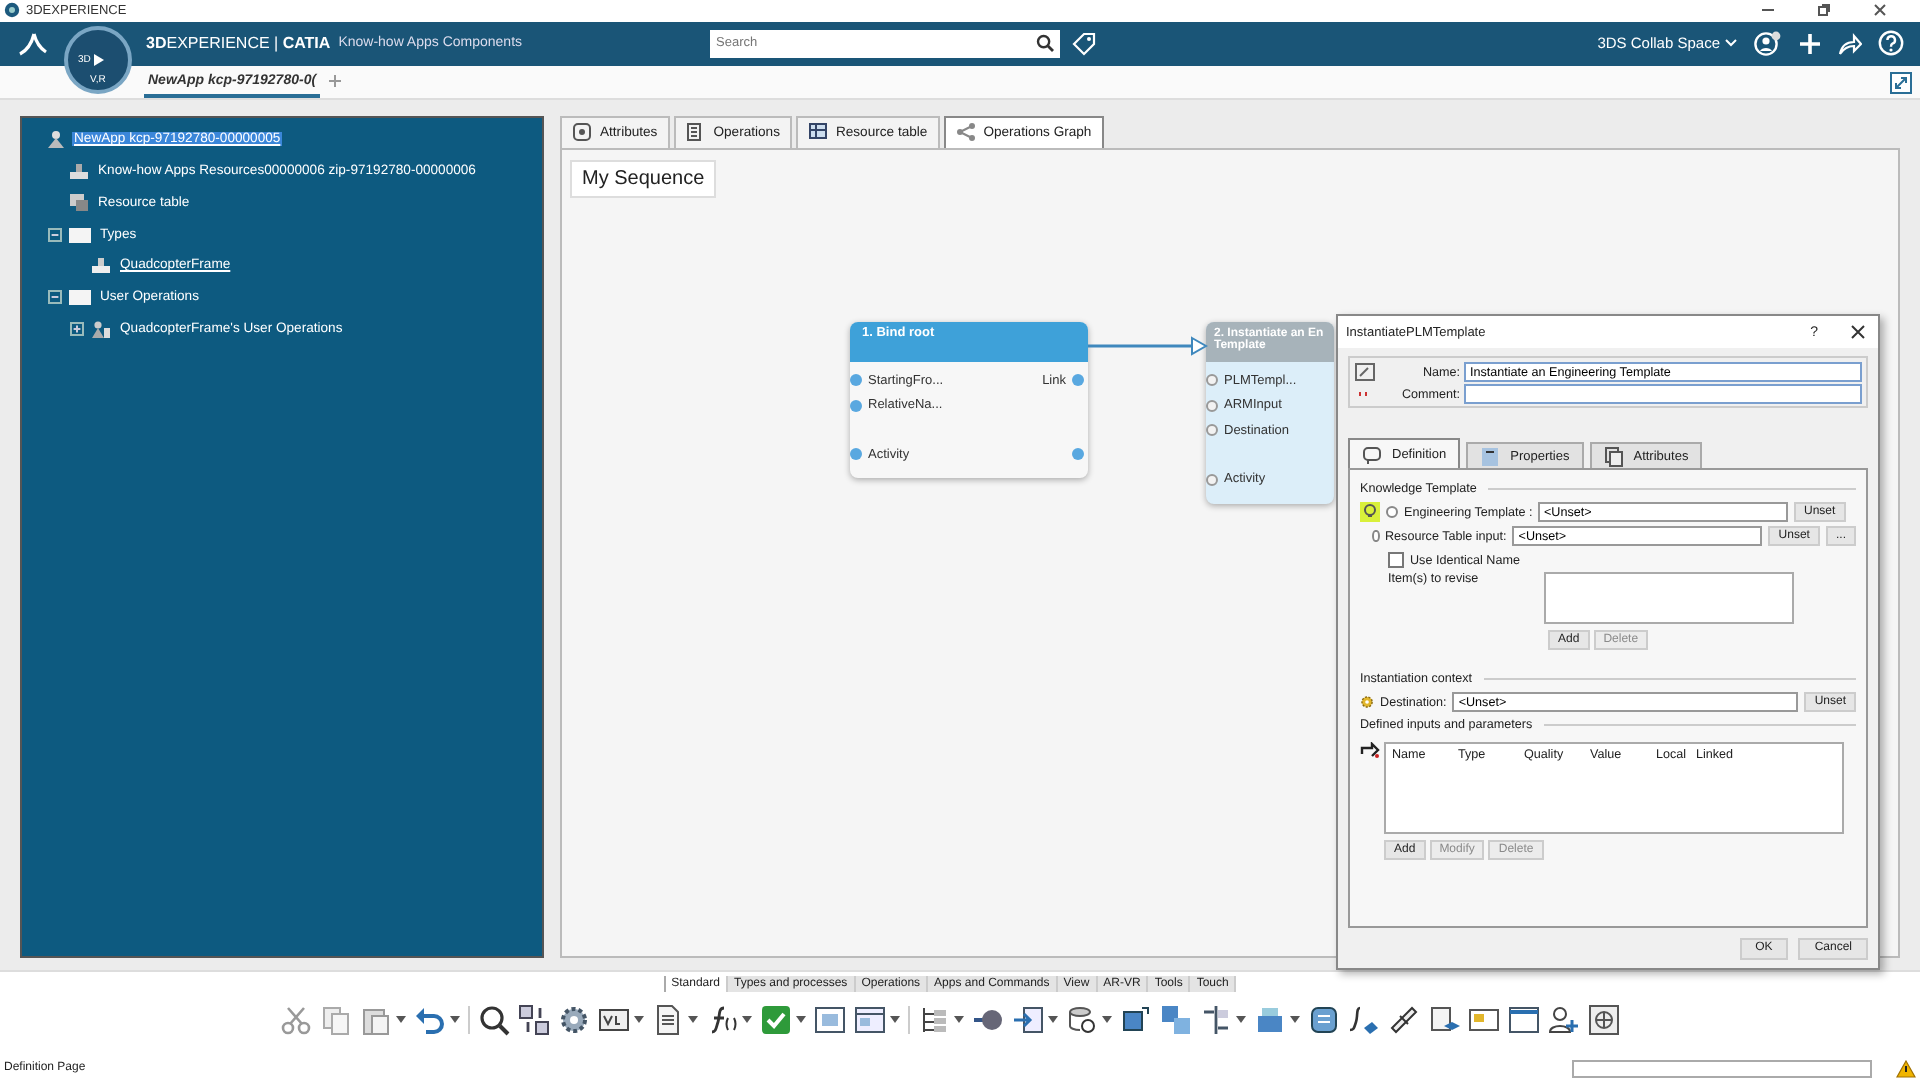 This screenshot has height=1080, width=1920. I want to click on collapse-icon, so click(1901, 82).